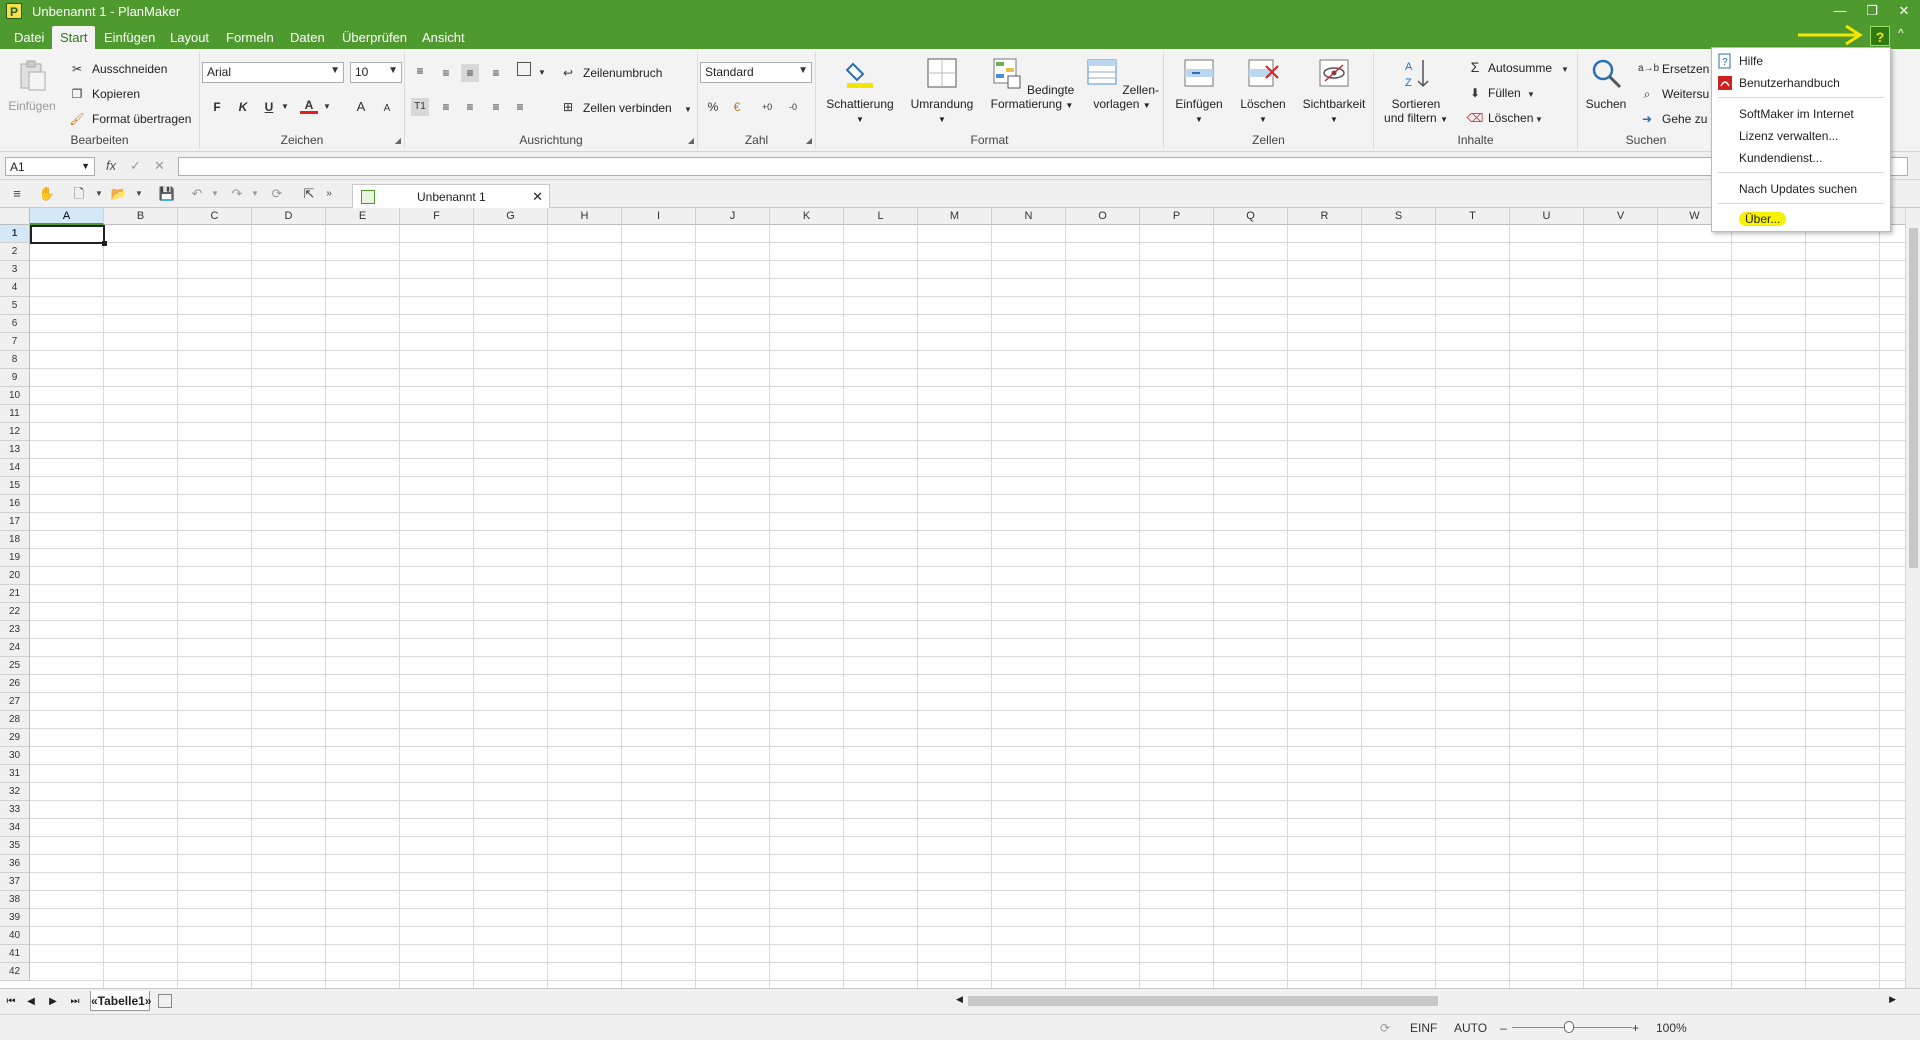  Describe the element at coordinates (309, 105) in the screenshot. I see `font-color-button: A` at that location.